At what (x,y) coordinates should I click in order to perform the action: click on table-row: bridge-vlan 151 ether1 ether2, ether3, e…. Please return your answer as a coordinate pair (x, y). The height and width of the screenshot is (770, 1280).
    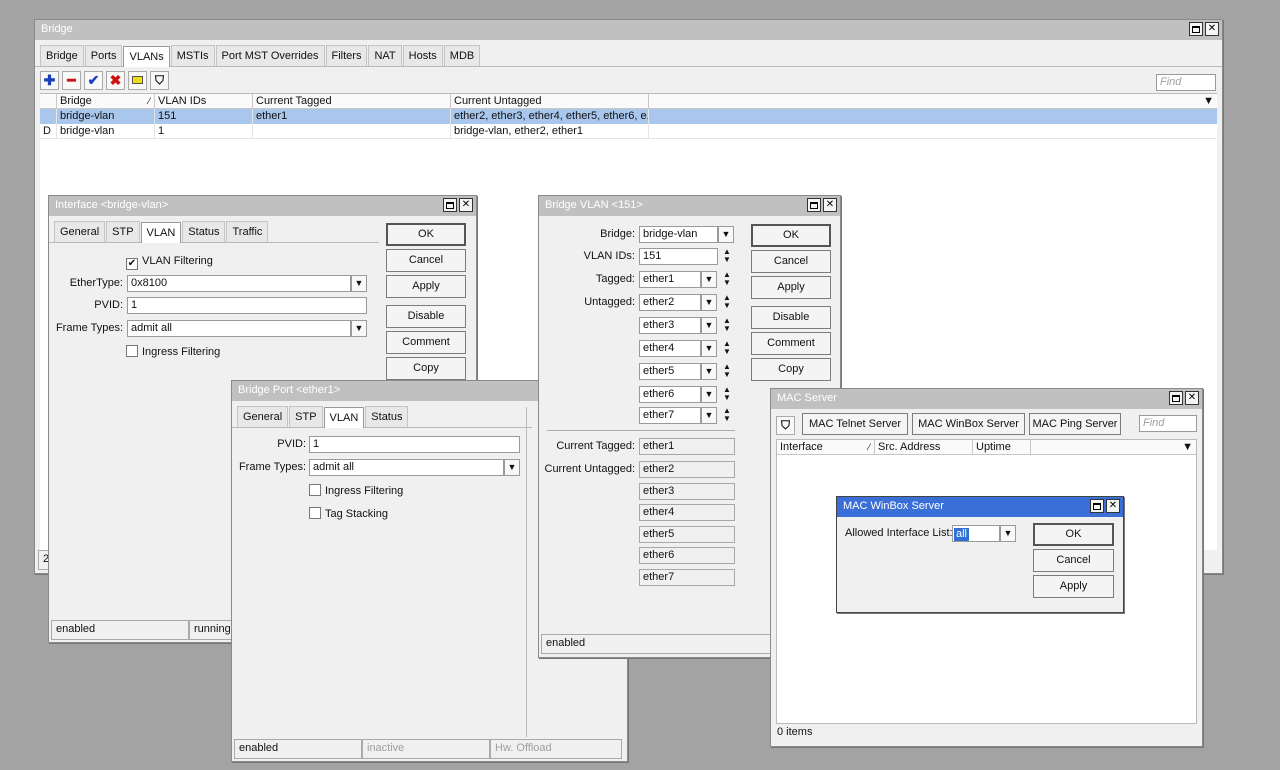
    Looking at the image, I should click on (628, 116).